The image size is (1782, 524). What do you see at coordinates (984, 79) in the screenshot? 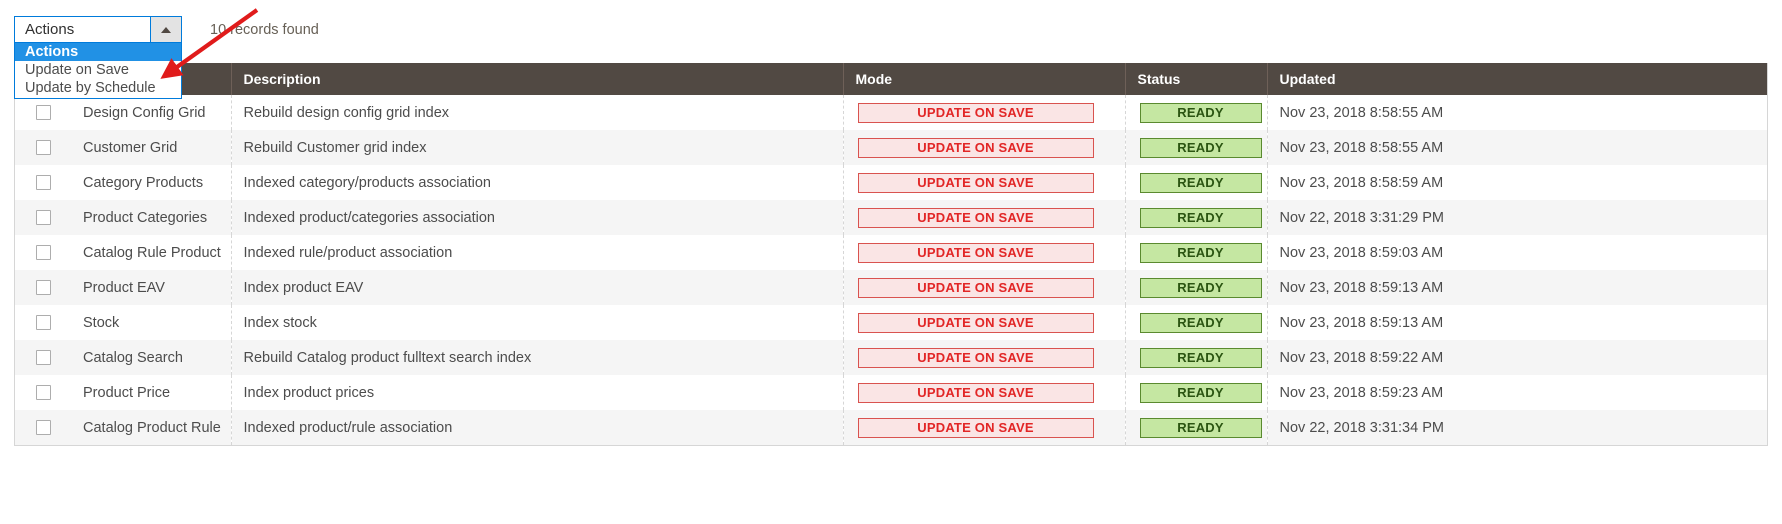
I see `column-header-mode: Mode` at bounding box center [984, 79].